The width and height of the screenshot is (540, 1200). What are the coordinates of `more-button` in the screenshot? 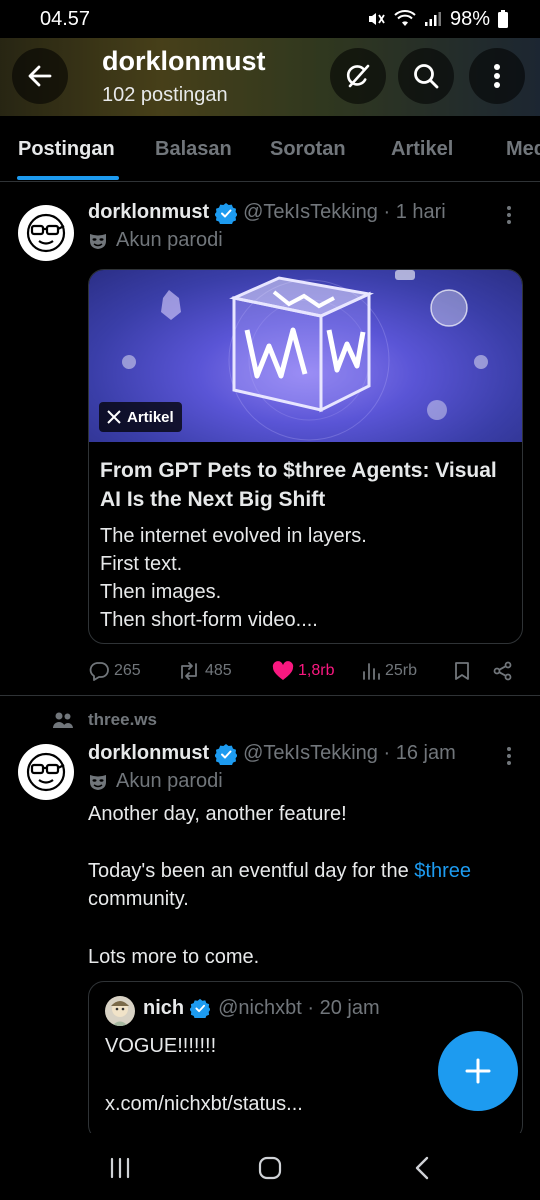 It's located at (497, 76).